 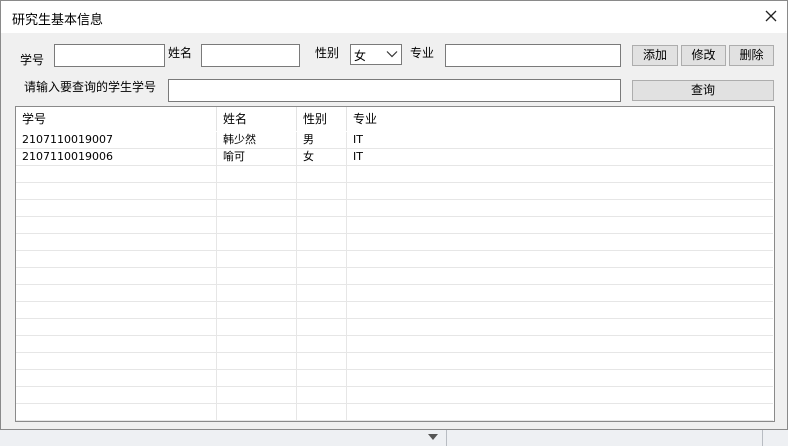 I want to click on major-input, so click(x=533, y=55).